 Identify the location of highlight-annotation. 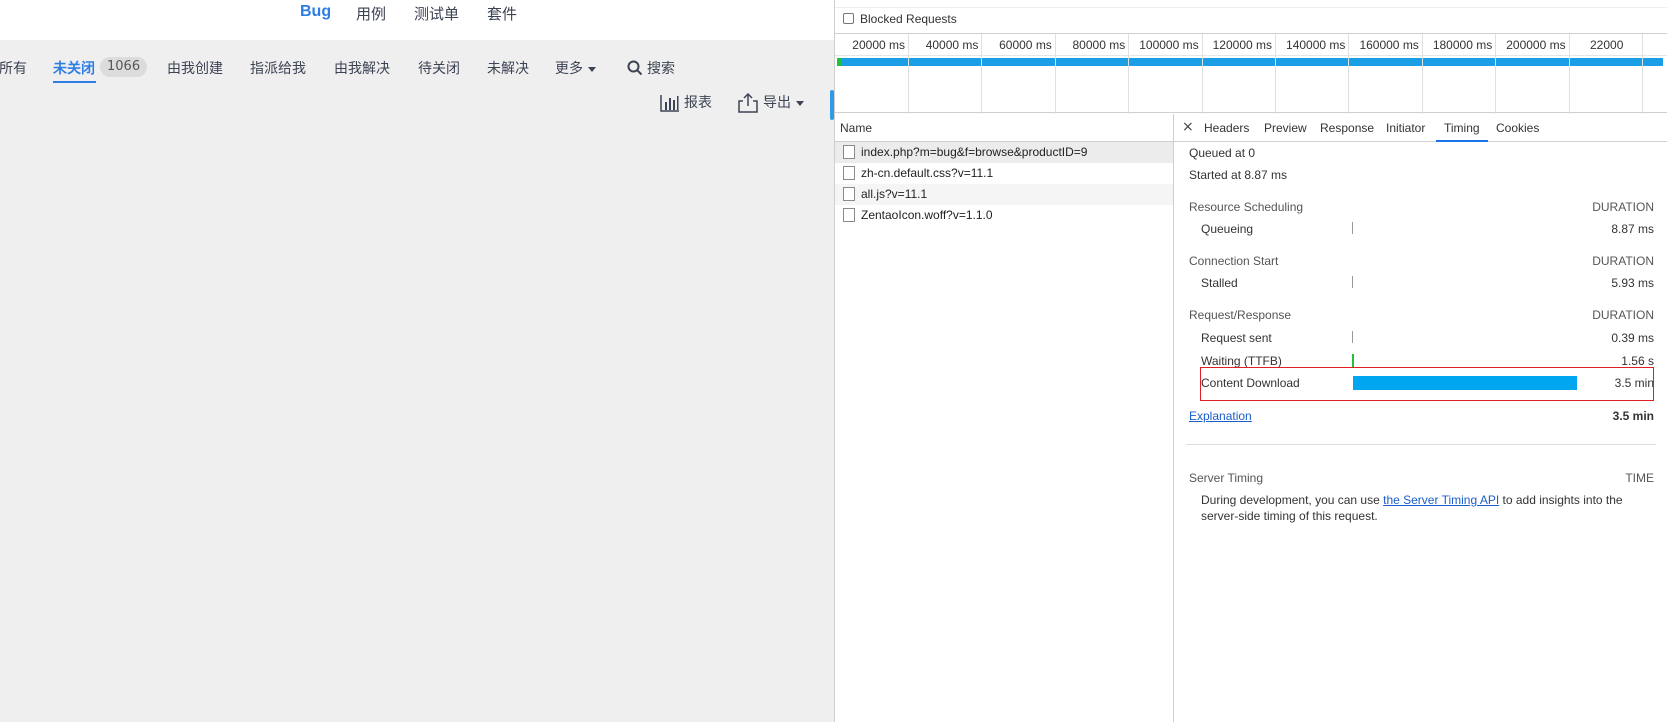
(1427, 384).